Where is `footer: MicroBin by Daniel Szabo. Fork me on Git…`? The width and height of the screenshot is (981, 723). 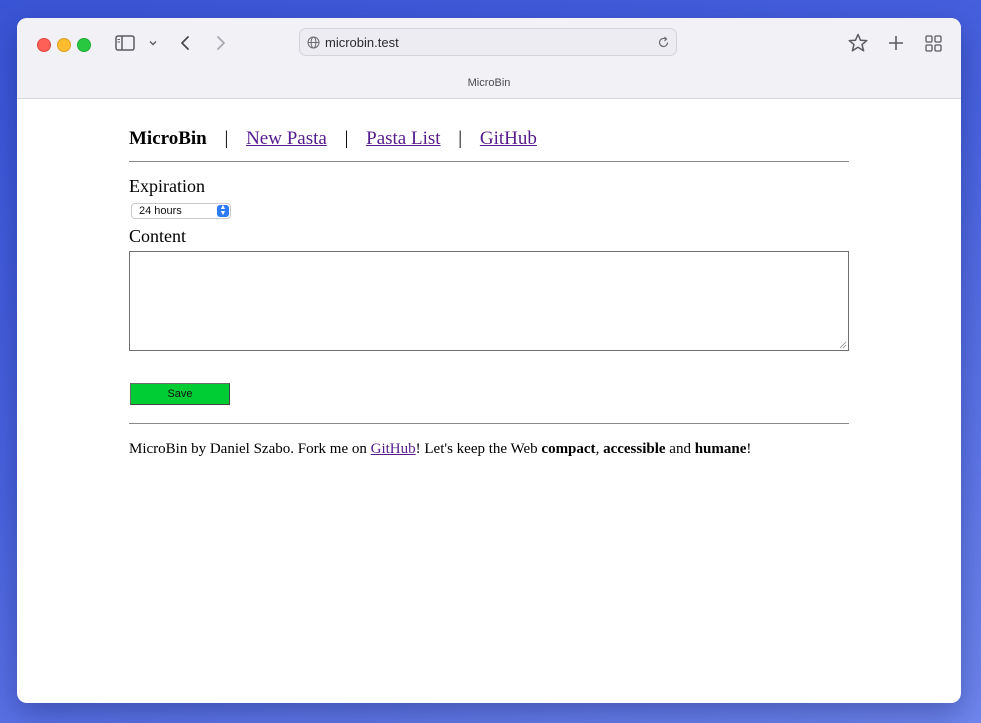
footer: MicroBin by Daniel Szabo. Fork me on Git… is located at coordinates (489, 449).